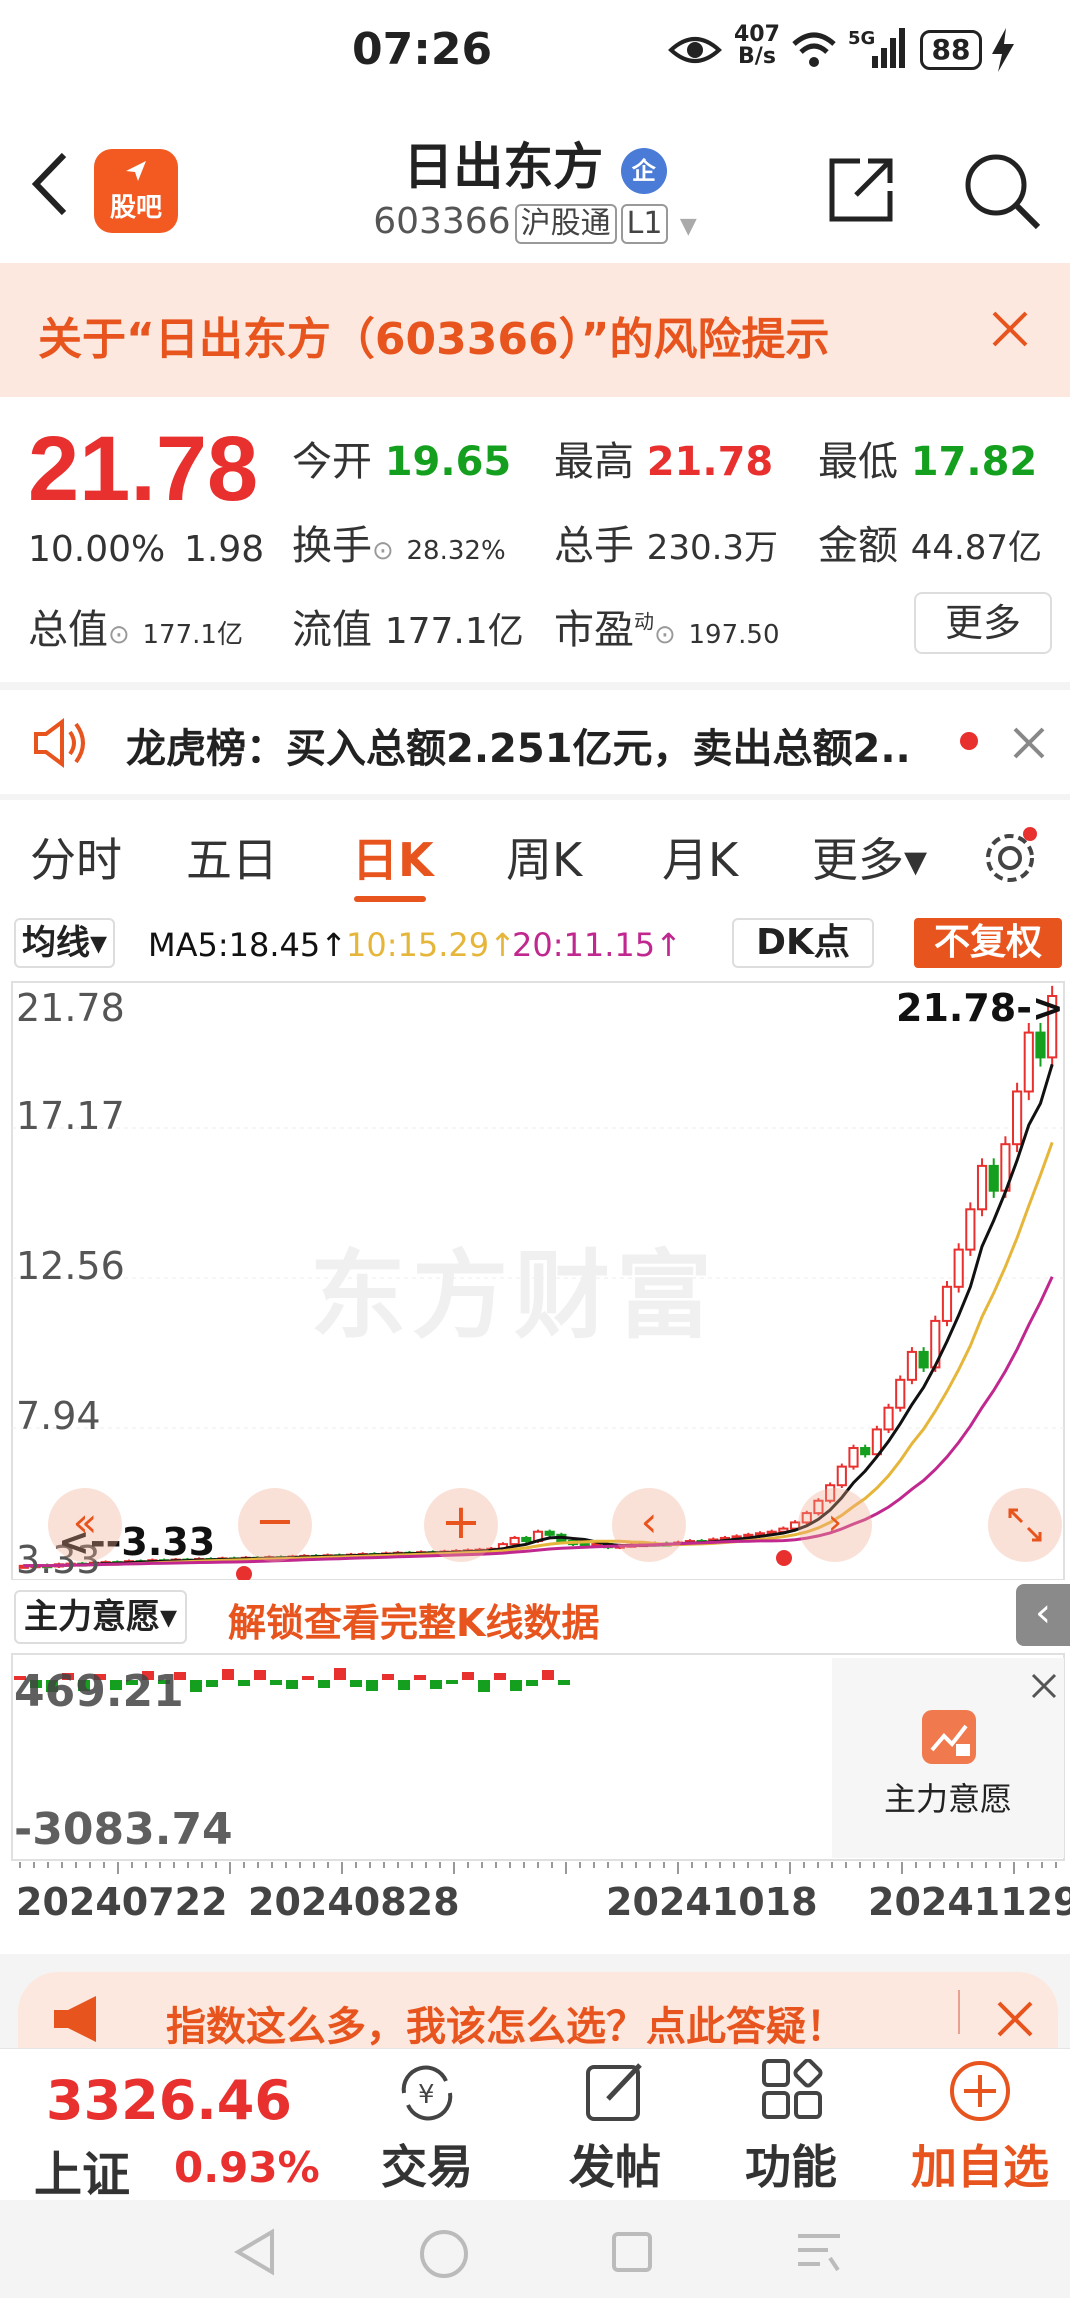 Image resolution: width=1070 pixels, height=2298 pixels. Describe the element at coordinates (232, 857) in the screenshot. I see `tab-wuri: 五日` at that location.